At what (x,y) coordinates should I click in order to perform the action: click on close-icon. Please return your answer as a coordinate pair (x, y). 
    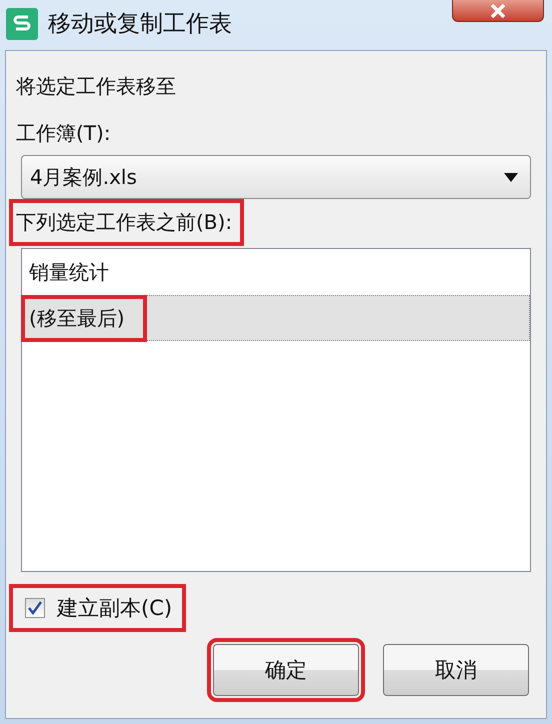
    Looking at the image, I should click on (498, 11).